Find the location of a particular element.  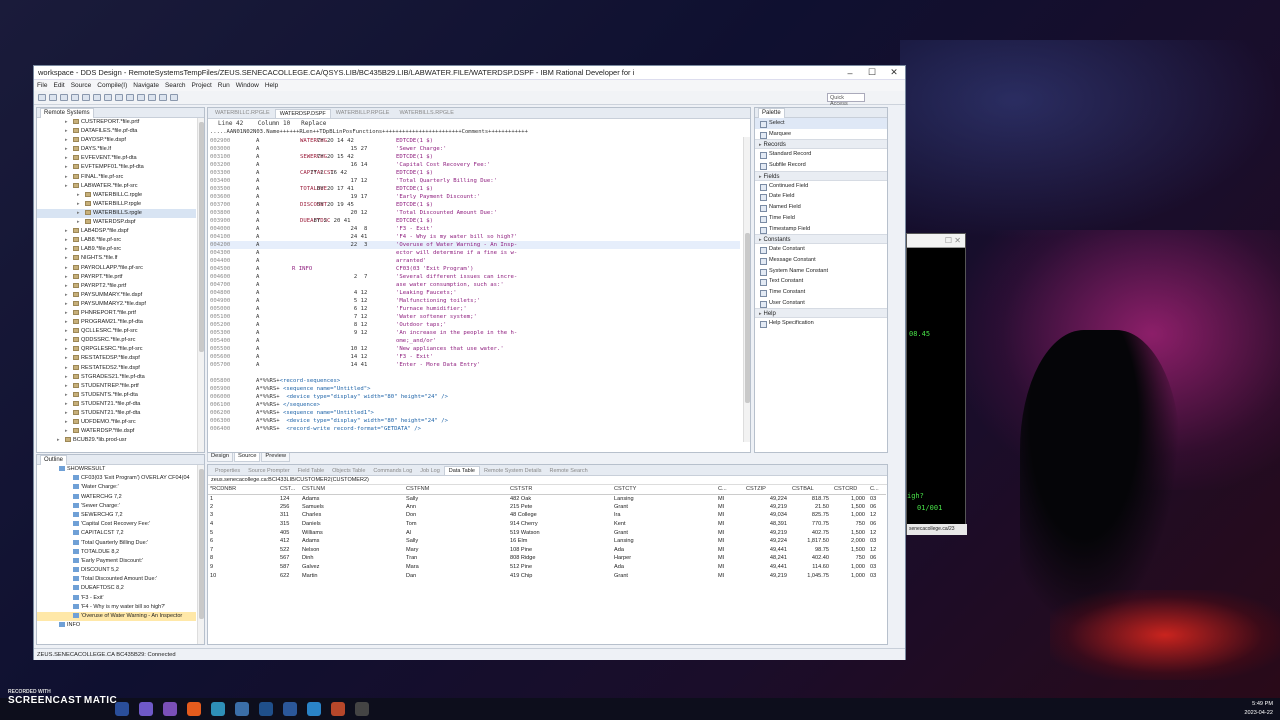

tree-item: ▸ EVFTEMPF01.*file.pf-dta is located at coordinates (116, 167).